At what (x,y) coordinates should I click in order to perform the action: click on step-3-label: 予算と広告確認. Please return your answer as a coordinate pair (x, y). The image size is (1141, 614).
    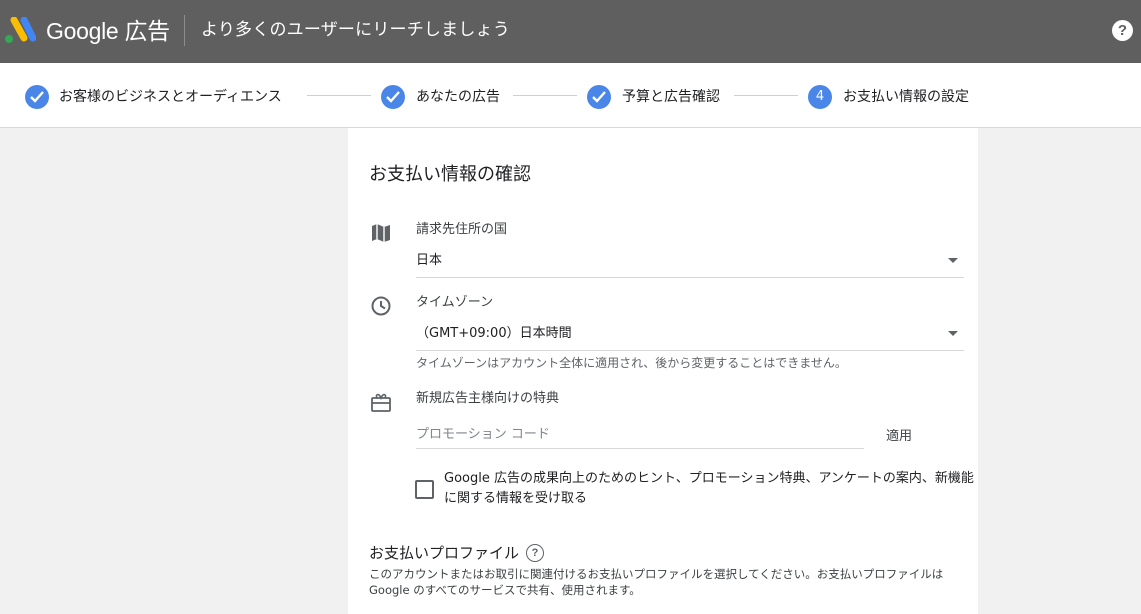
    Looking at the image, I should click on (671, 97).